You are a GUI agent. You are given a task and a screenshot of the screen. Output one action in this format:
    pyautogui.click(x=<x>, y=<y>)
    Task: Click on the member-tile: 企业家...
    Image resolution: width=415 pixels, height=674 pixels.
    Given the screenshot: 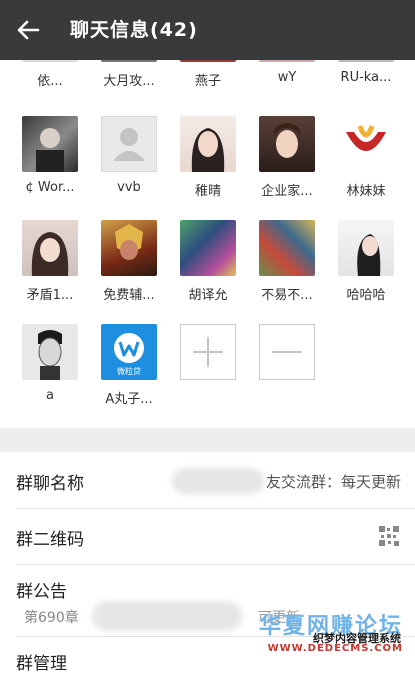 What is the action you would take?
    pyautogui.click(x=287, y=157)
    